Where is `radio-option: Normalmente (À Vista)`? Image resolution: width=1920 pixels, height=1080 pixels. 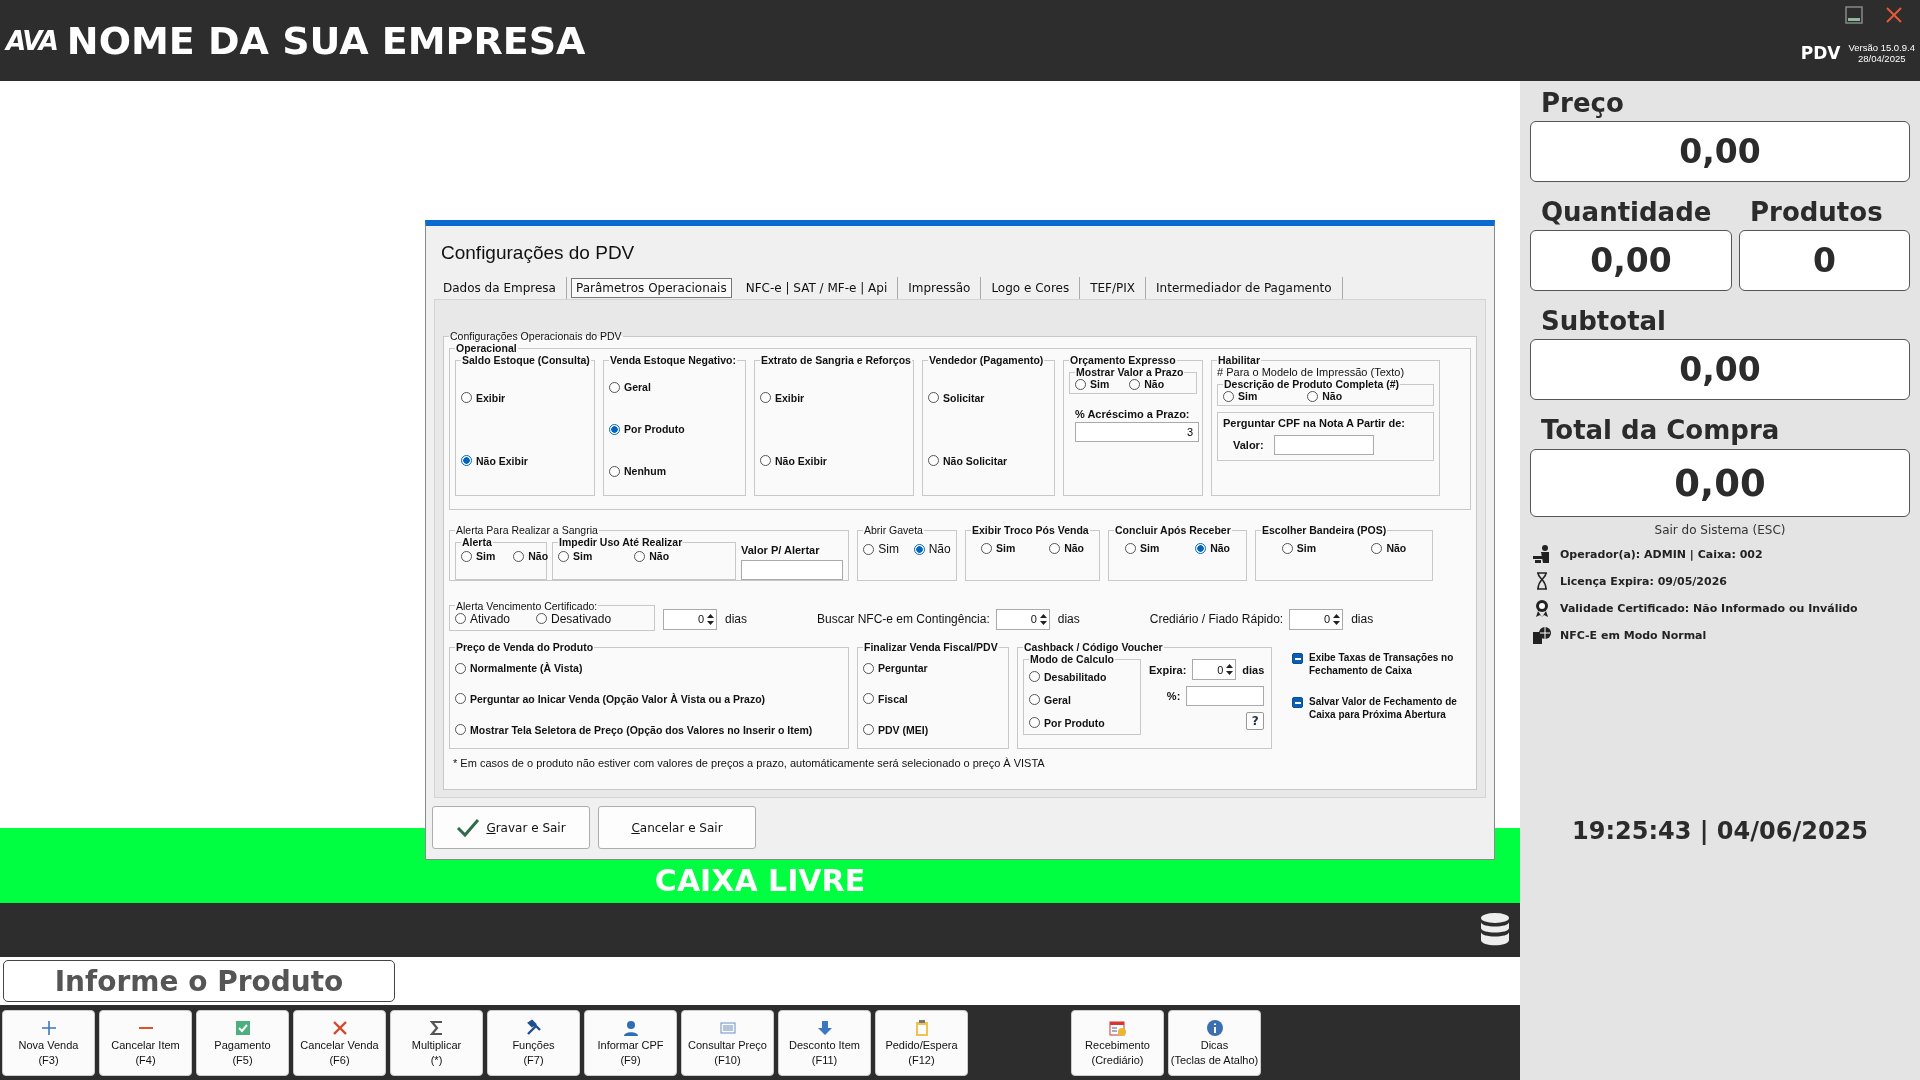 radio-option: Normalmente (À Vista) is located at coordinates (649, 668).